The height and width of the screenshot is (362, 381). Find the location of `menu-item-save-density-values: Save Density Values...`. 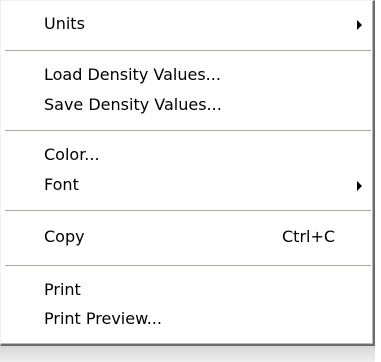

menu-item-save-density-values: Save Density Values... is located at coordinates (187, 105).